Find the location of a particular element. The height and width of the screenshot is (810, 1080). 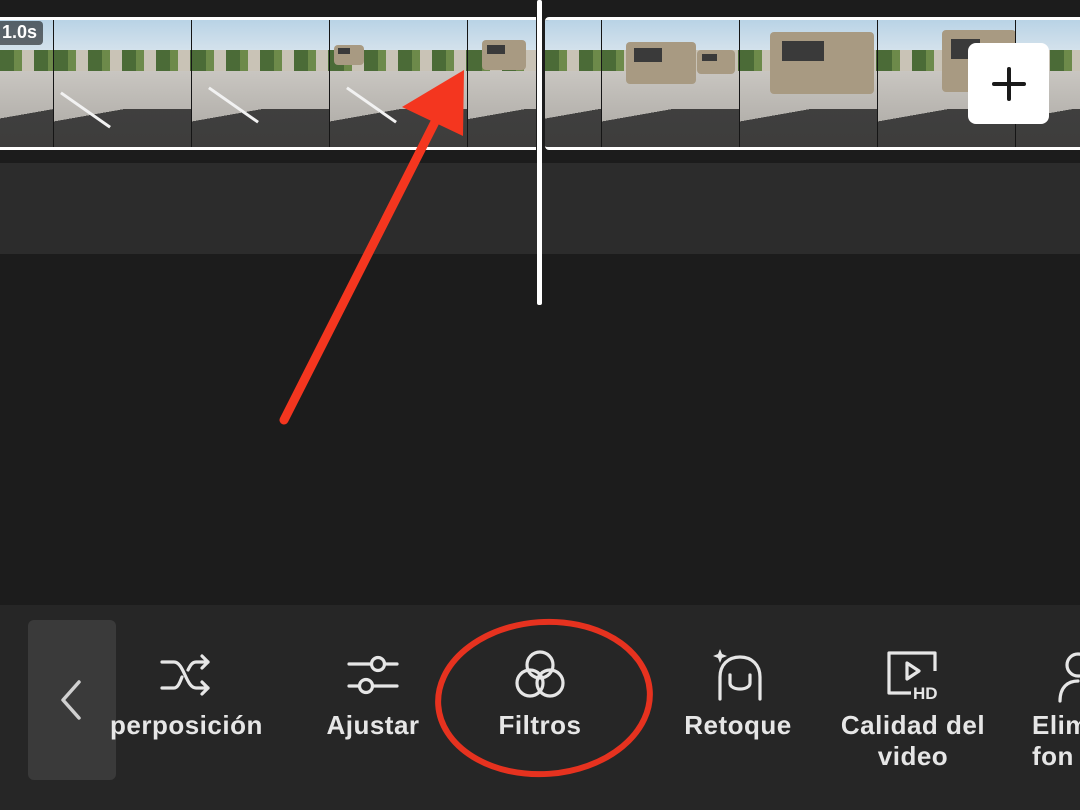

svg-text: HD is located at coordinates (925, 693).